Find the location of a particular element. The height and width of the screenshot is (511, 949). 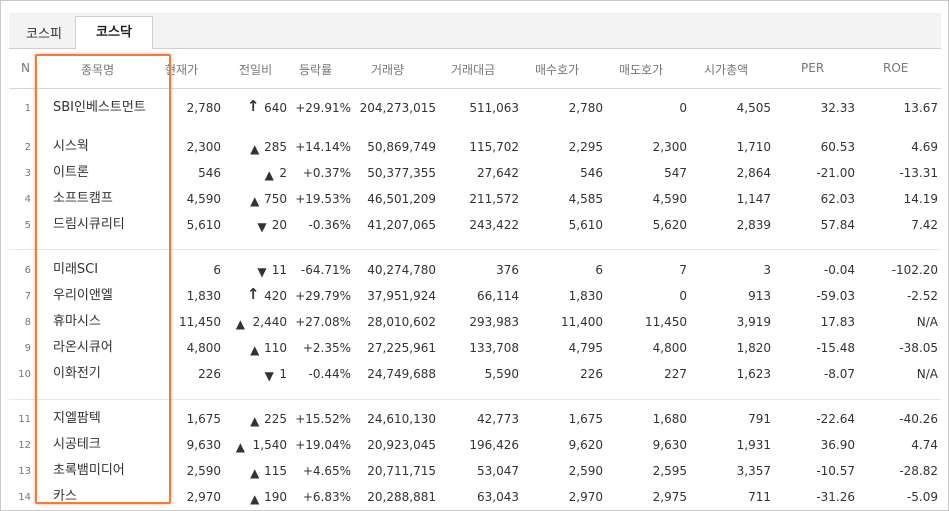

trade-amount: 211,572 is located at coordinates (494, 199).